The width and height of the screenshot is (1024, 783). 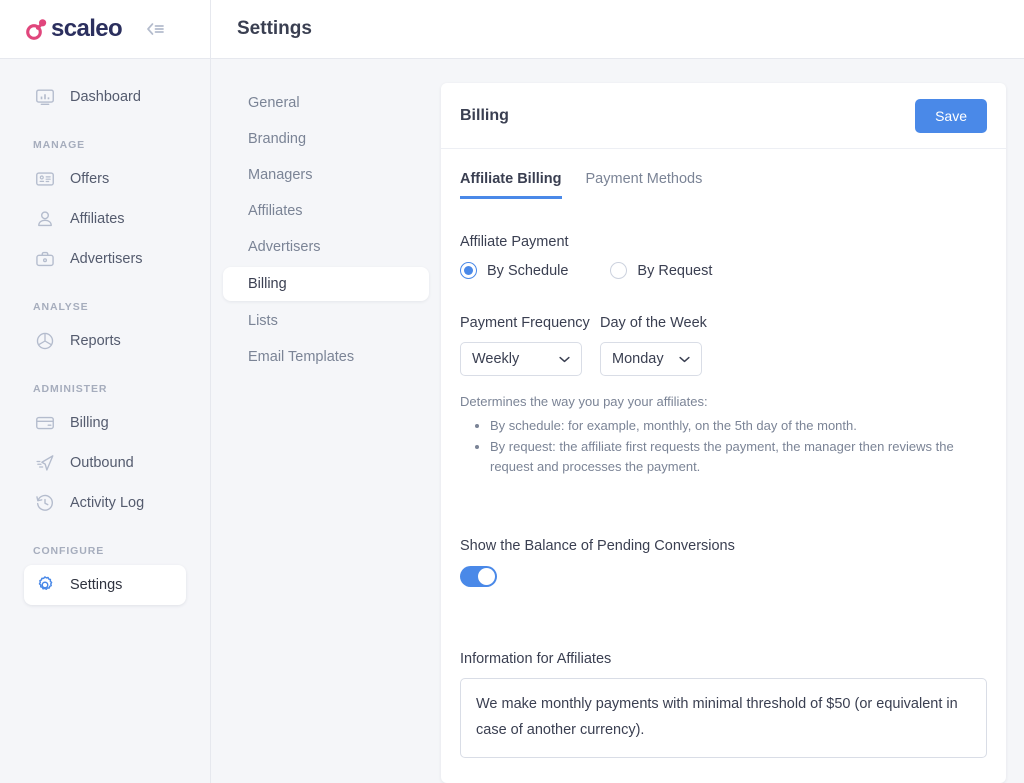 What do you see at coordinates (326, 247) in the screenshot?
I see `subnav-item-advertisers: Advertisers` at bounding box center [326, 247].